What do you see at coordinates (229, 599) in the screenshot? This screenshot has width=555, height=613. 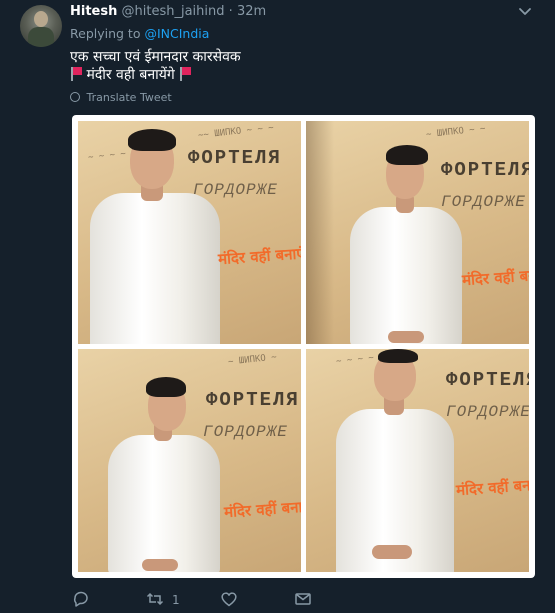 I see `like-icon` at bounding box center [229, 599].